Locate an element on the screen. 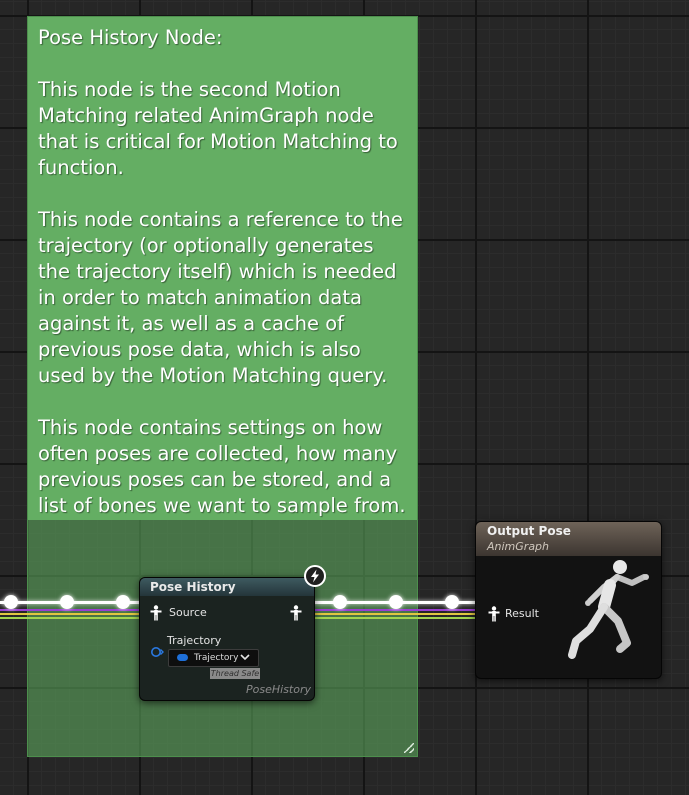 The height and width of the screenshot is (795, 689). thread-safe-label: Thread Safe is located at coordinates (235, 673).